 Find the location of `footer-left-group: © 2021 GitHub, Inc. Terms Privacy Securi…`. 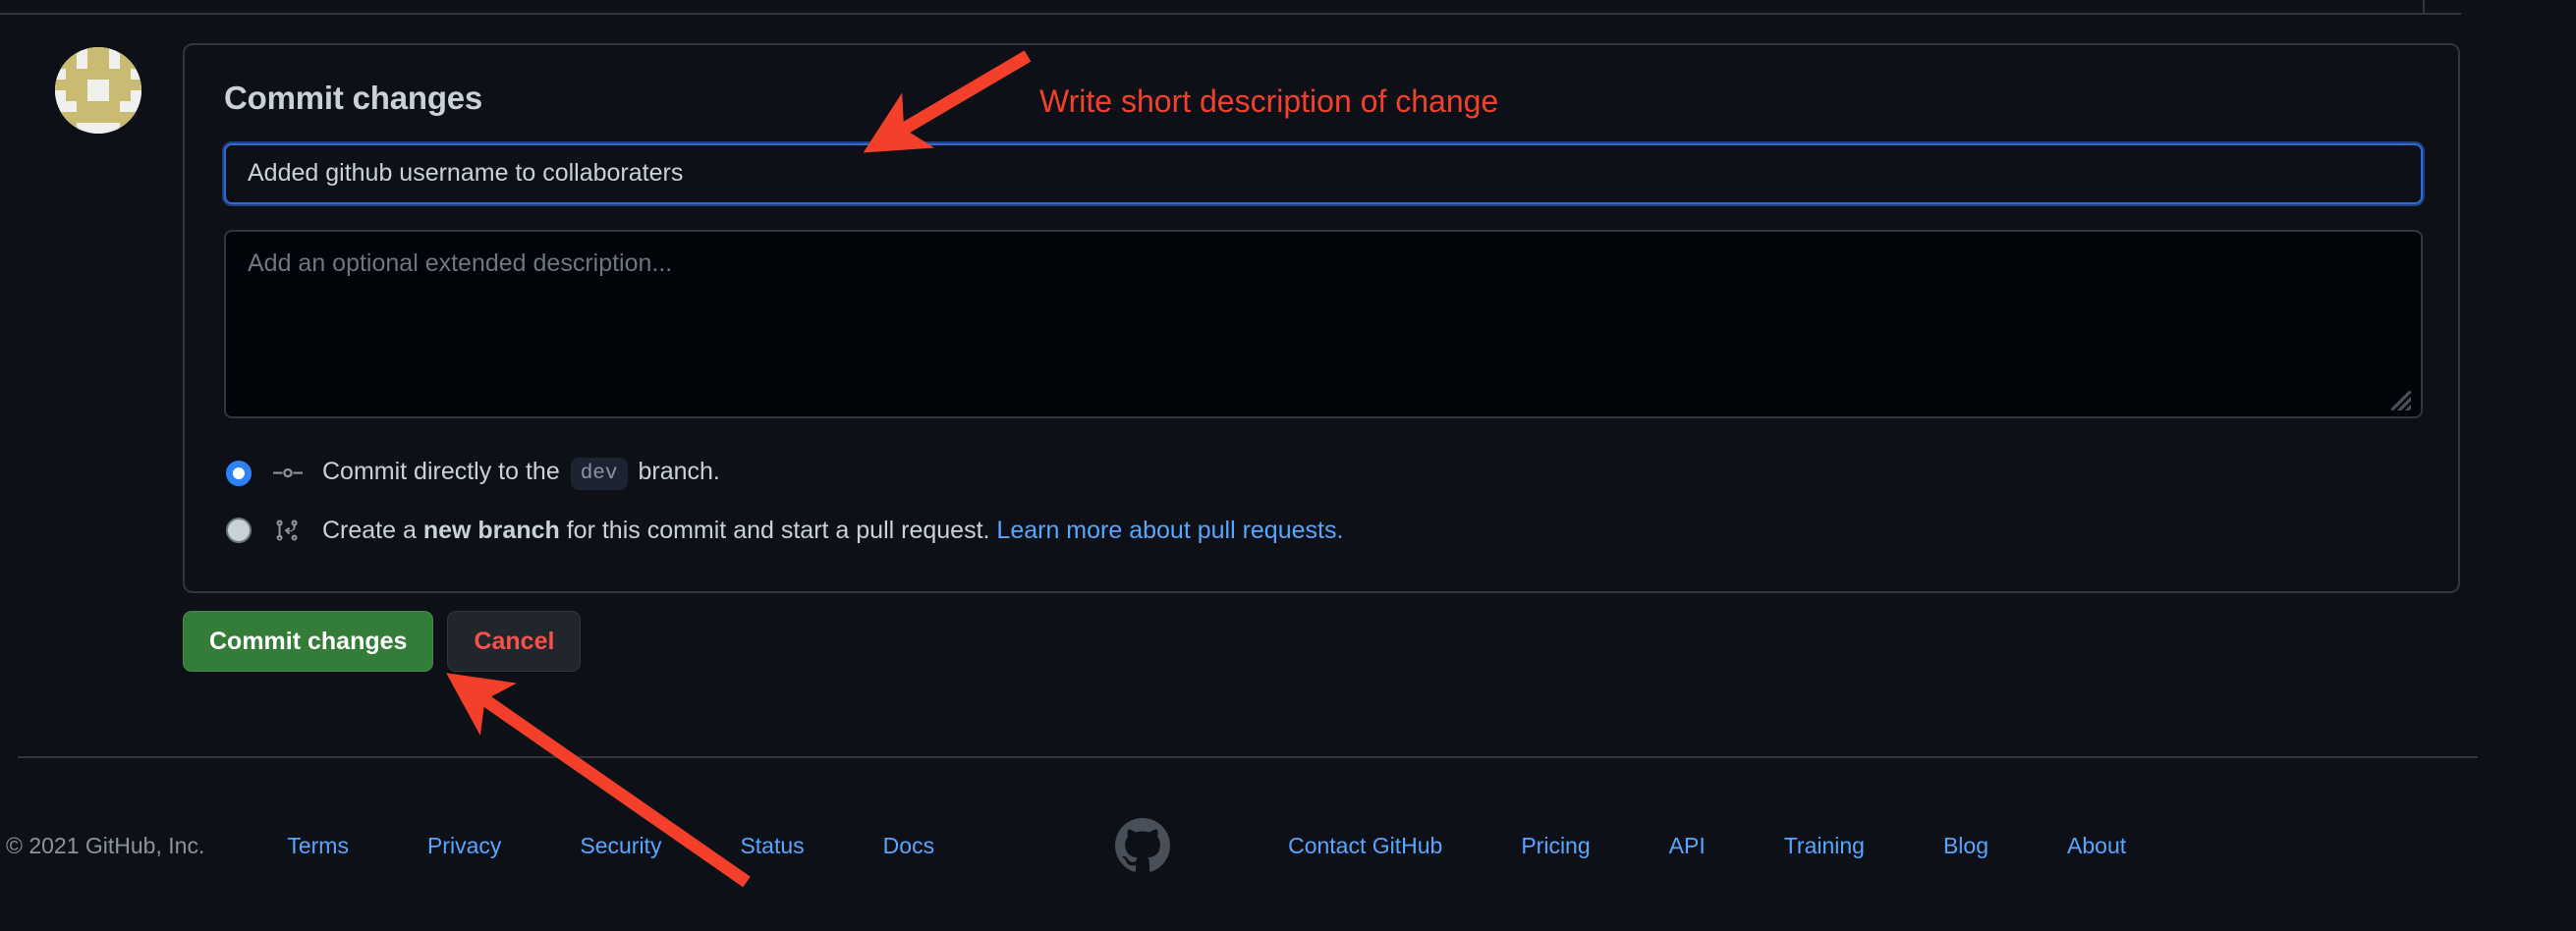

footer-left-group: © 2021 GitHub, Inc. Terms Privacy Securi… is located at coordinates (467, 846).